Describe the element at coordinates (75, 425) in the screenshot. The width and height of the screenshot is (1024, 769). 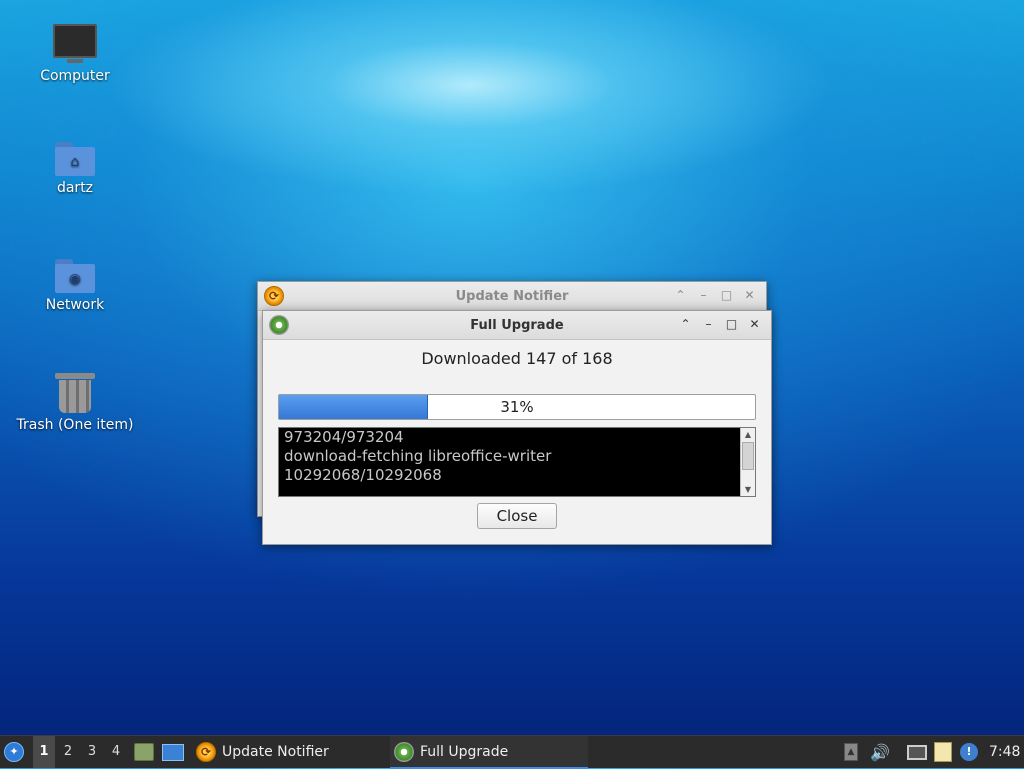
I see `desktop-icon-label: Trash (One item)` at that location.